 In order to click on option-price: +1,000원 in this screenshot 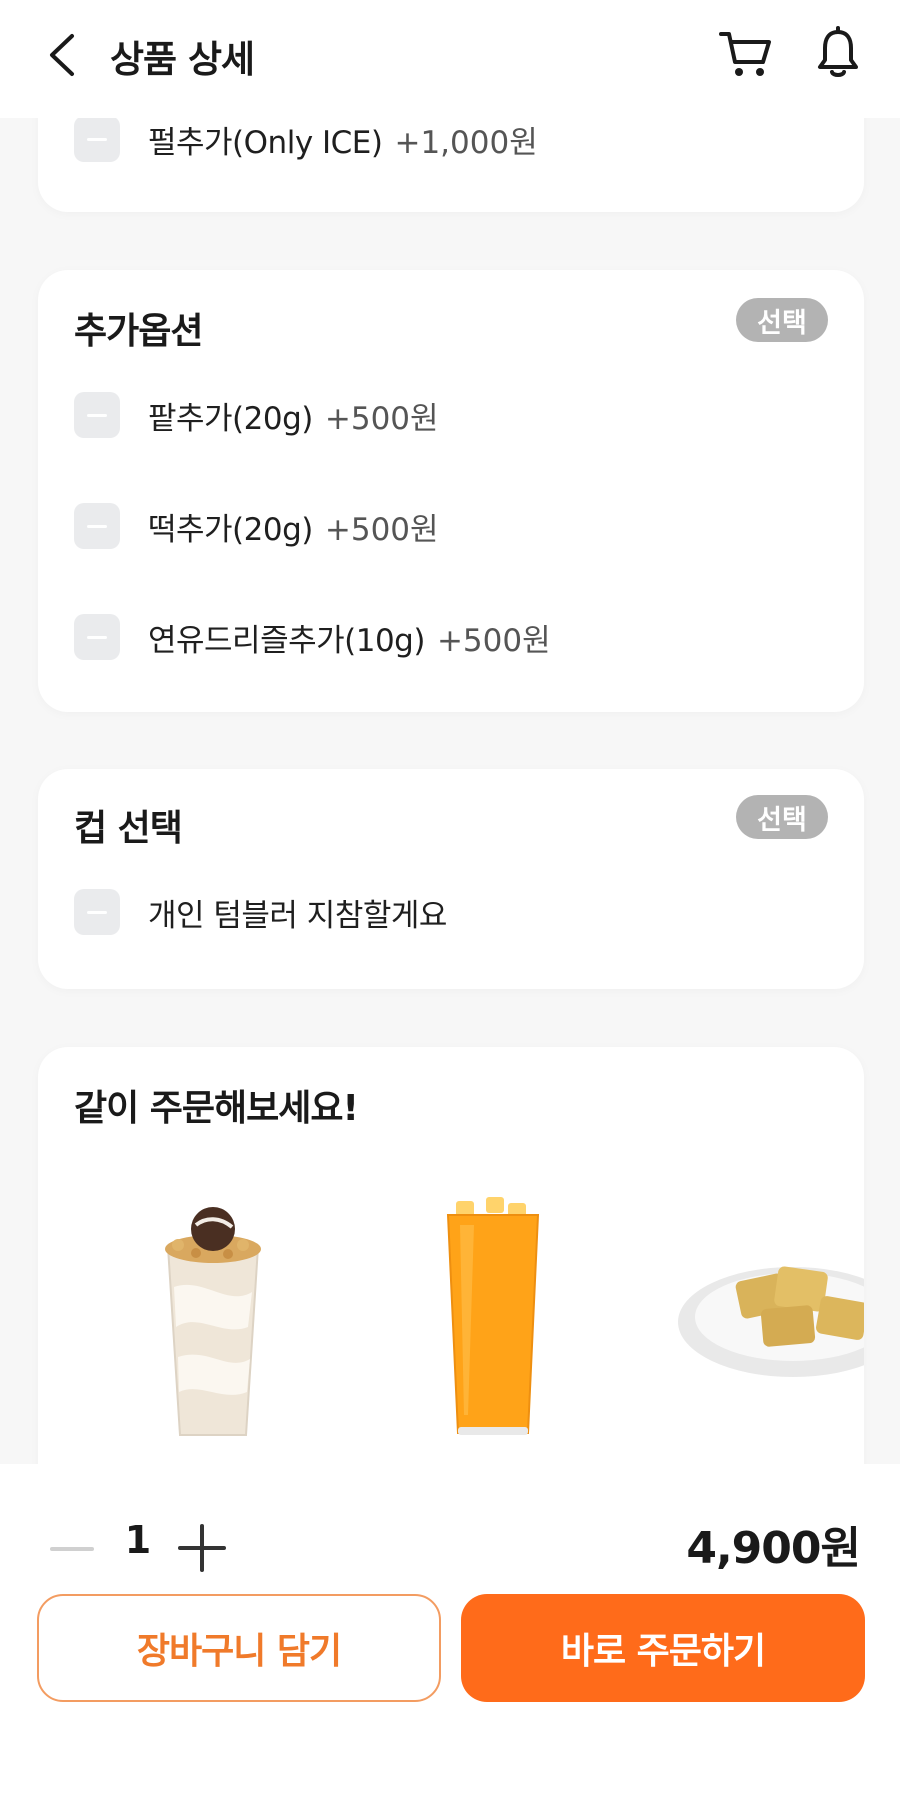, I will do `click(466, 142)`.